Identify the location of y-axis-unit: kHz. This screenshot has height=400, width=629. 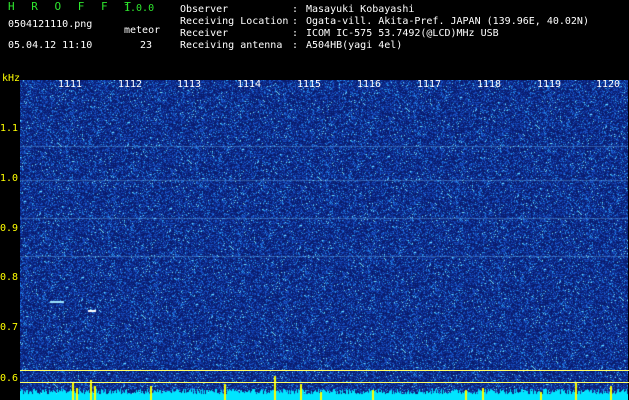
(11, 78).